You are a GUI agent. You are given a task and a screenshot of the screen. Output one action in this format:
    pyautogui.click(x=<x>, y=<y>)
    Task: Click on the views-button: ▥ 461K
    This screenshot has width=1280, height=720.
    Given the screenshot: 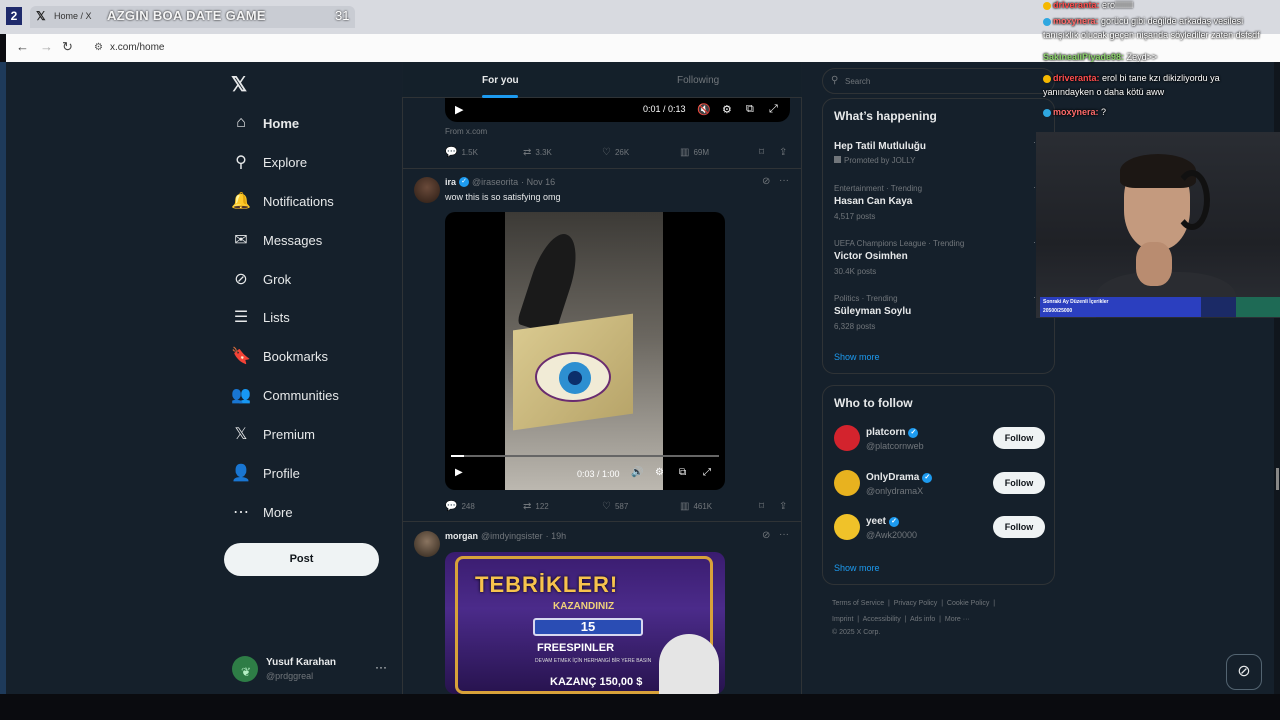 What is the action you would take?
    pyautogui.click(x=696, y=506)
    